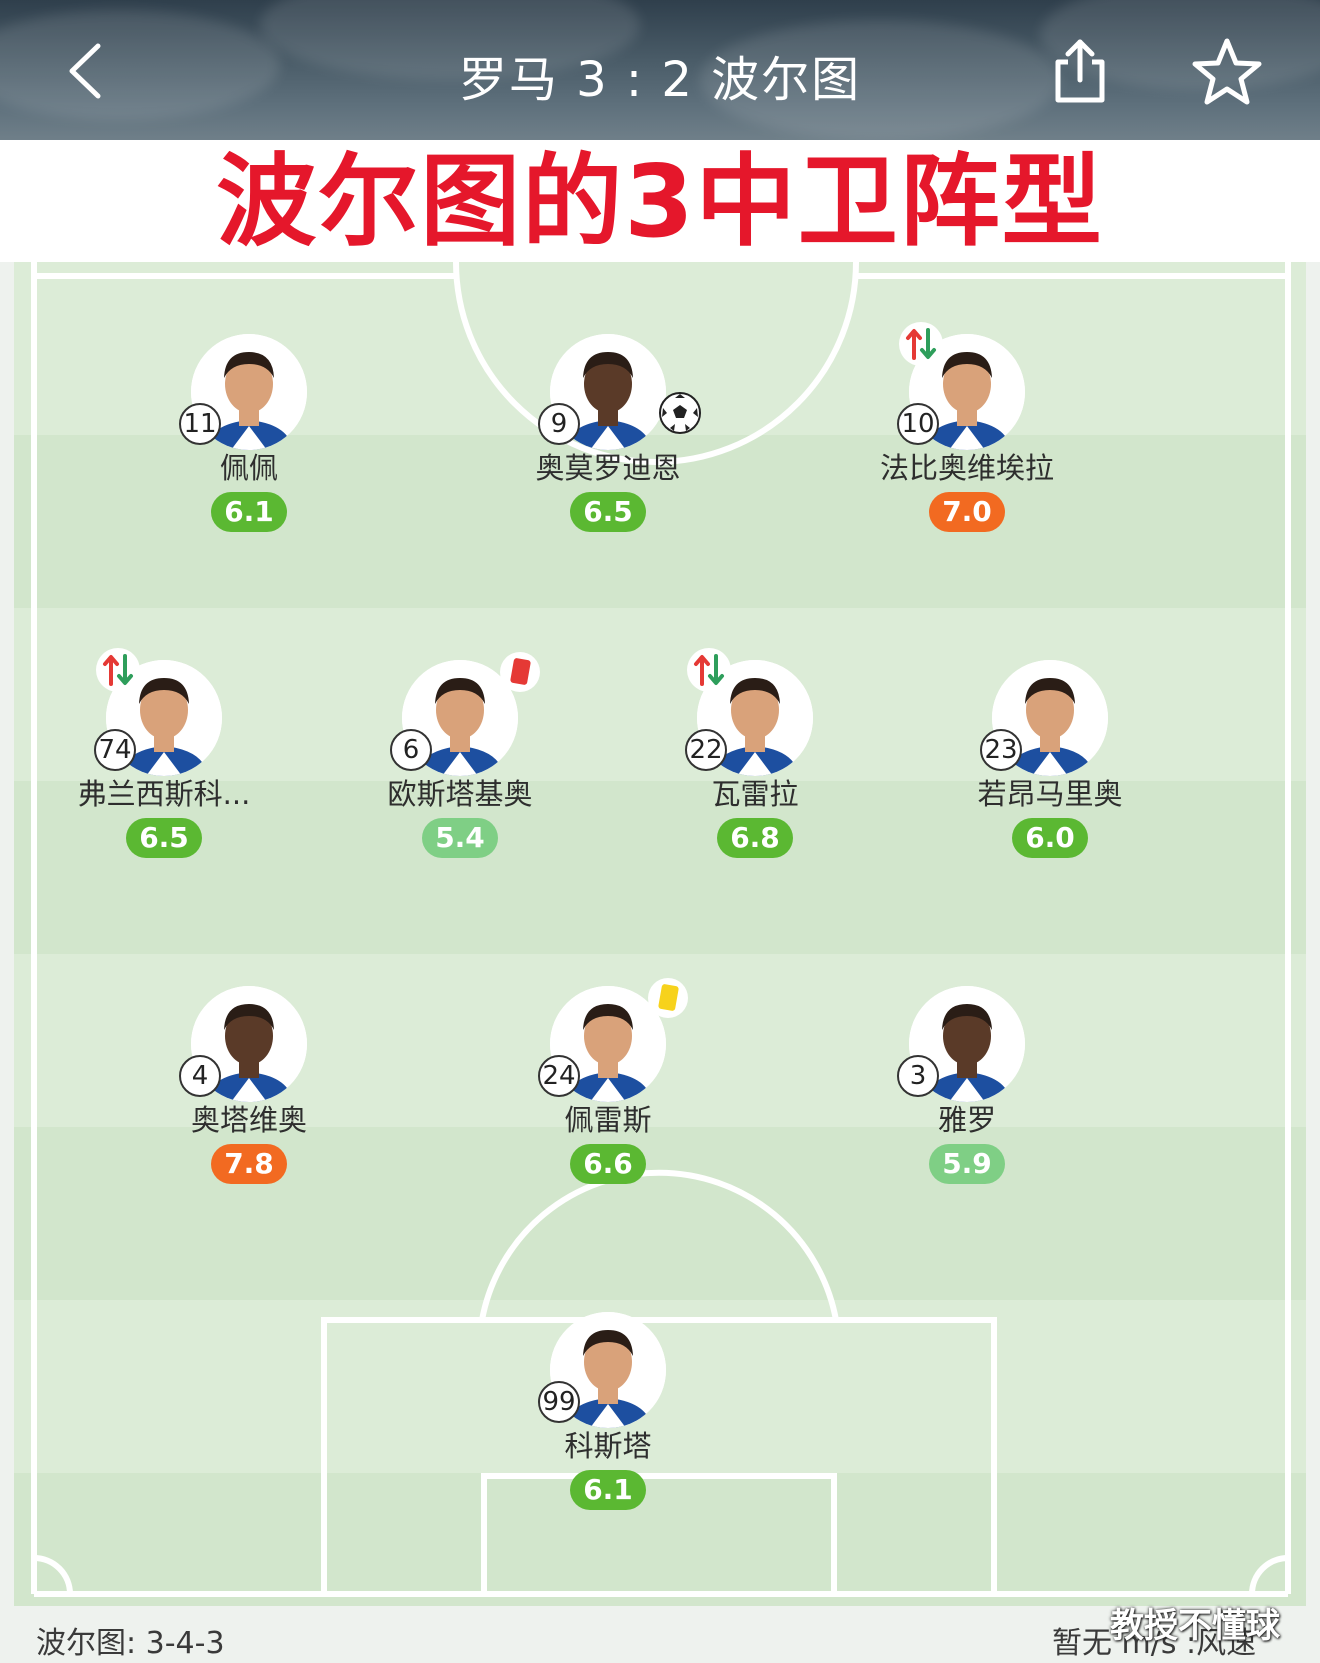  Describe the element at coordinates (1001, 750) in the screenshot. I see `jersey-number: 23` at that location.